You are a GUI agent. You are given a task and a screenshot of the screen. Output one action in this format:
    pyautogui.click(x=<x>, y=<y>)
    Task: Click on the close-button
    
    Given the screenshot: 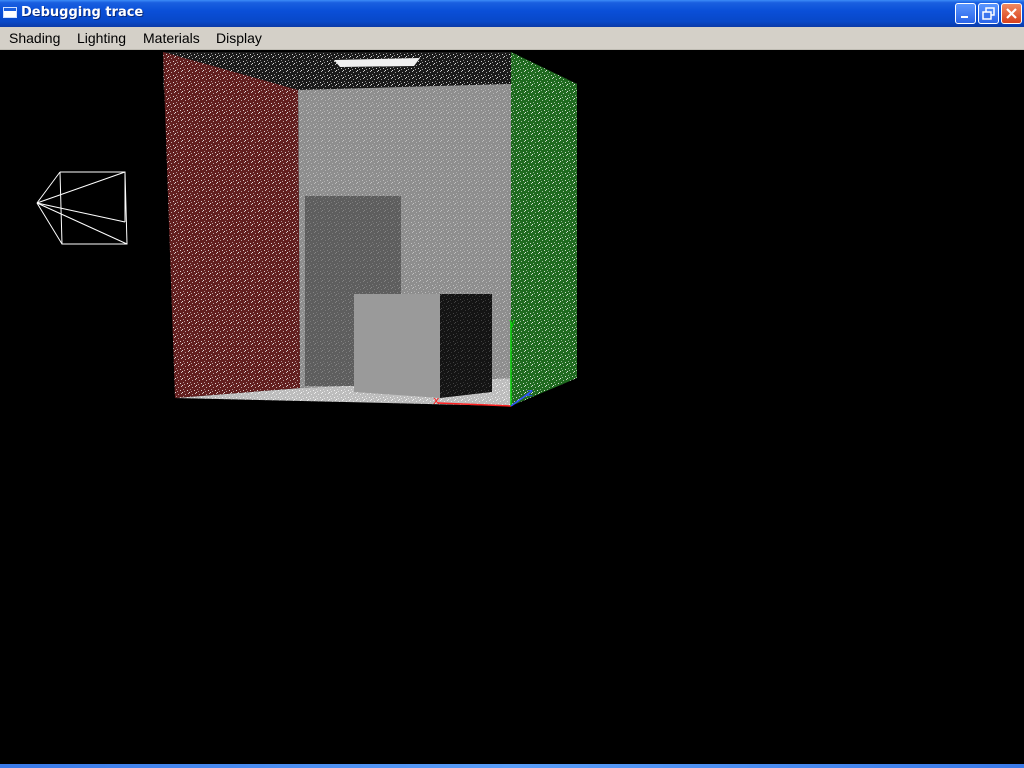 What is the action you would take?
    pyautogui.click(x=1011, y=13)
    